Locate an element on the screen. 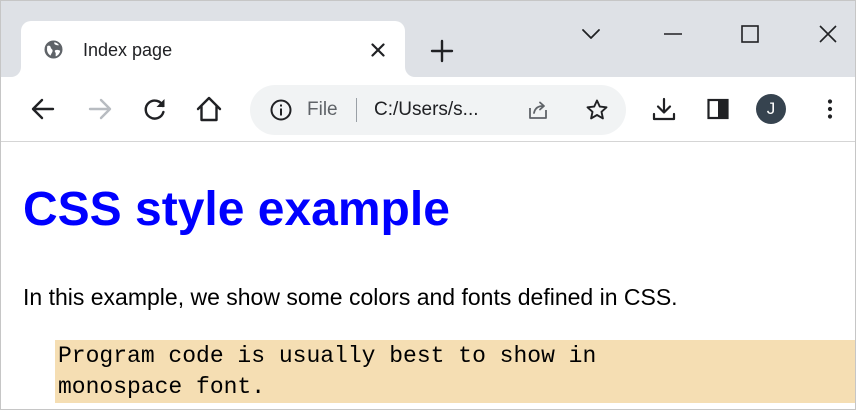 The image size is (856, 410). code-line: Program code is usually best to show in is located at coordinates (327, 356).